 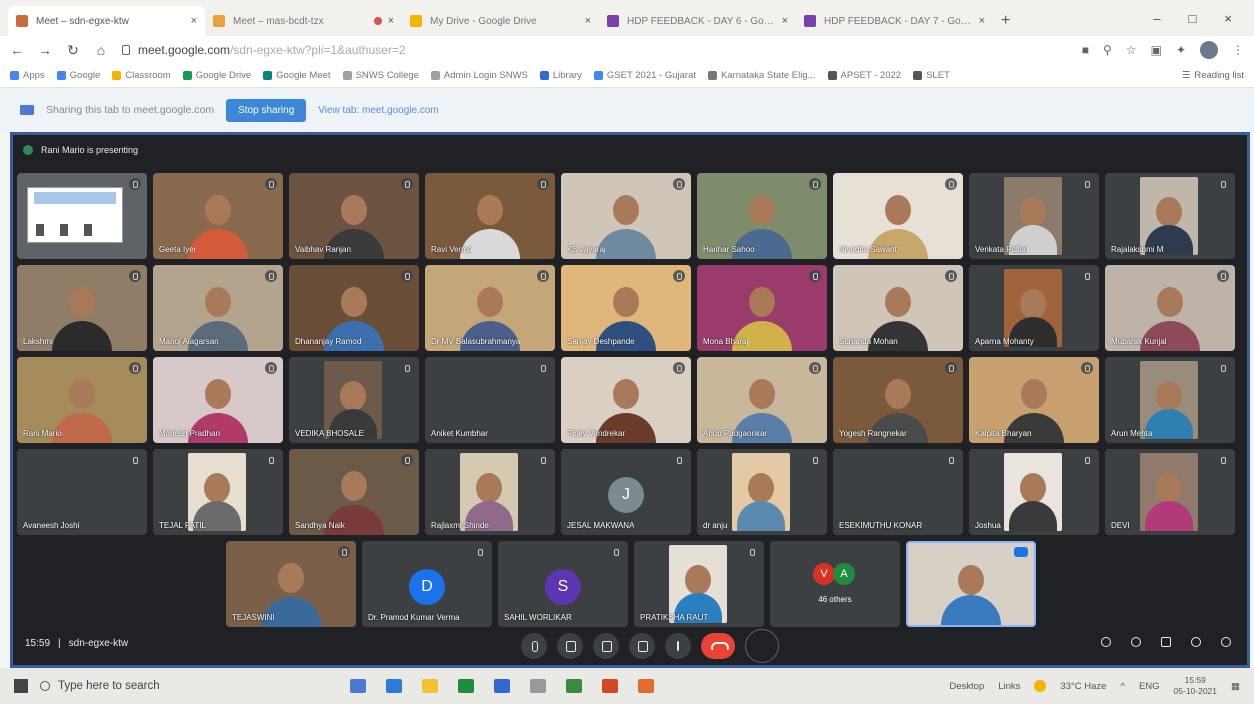 What do you see at coordinates (126, 50) in the screenshot?
I see `lock-icon` at bounding box center [126, 50].